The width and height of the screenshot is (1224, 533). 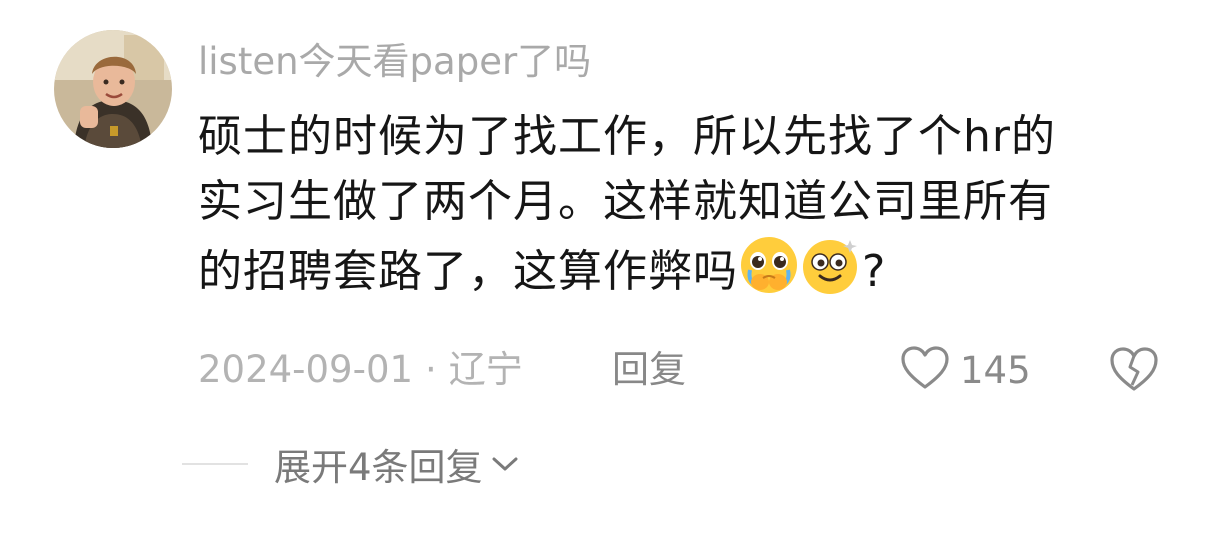 What do you see at coordinates (468, 271) in the screenshot?
I see `comment-line-text: 的招聘套路了，这算作弊吗` at bounding box center [468, 271].